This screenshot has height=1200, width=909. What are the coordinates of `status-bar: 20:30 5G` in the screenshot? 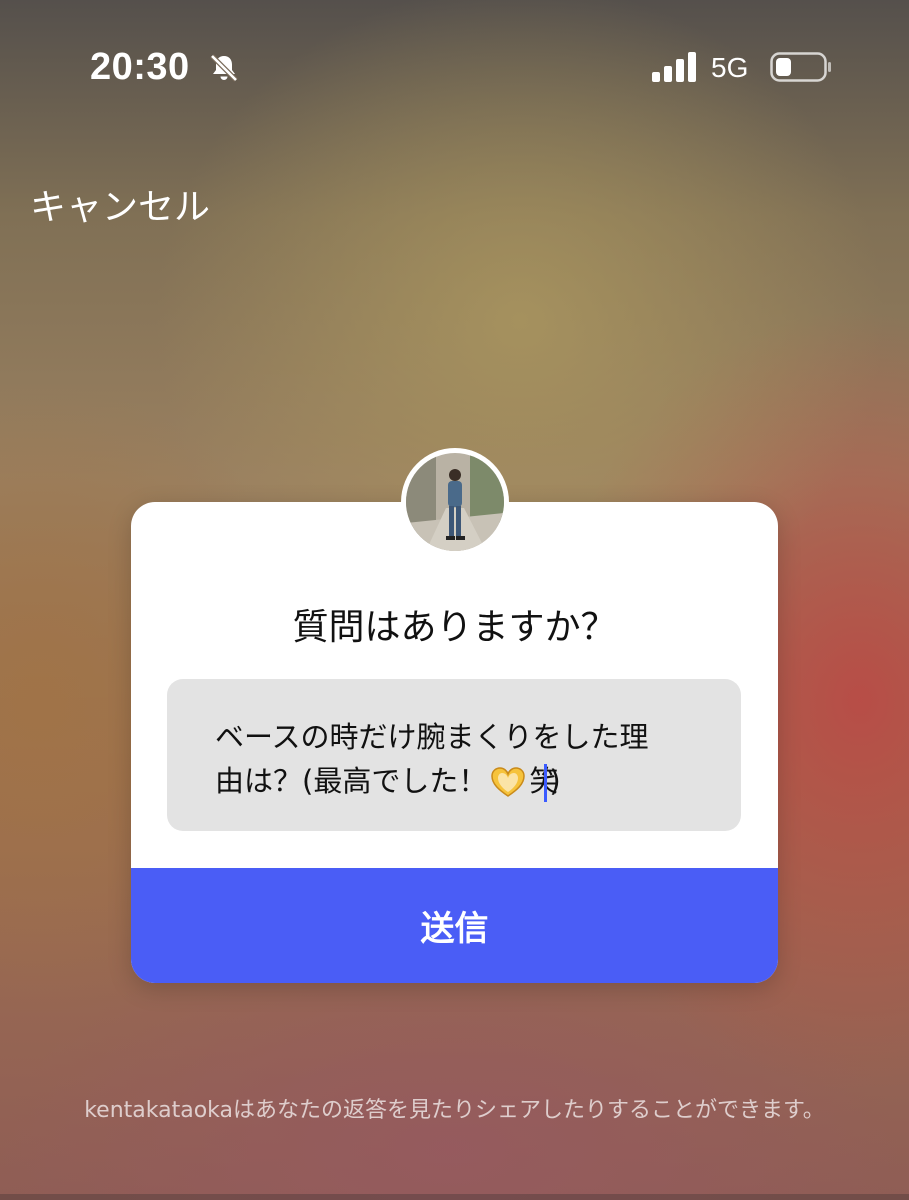 It's located at (454, 70).